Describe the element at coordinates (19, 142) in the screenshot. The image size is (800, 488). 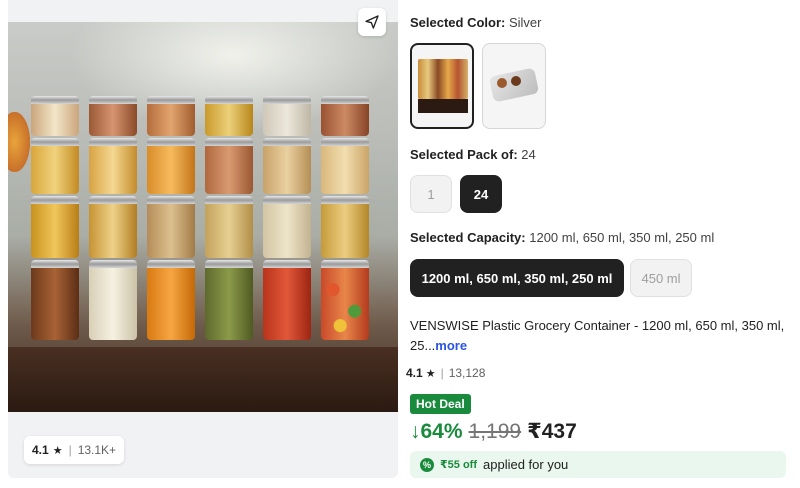
I see `photo-leaf-decoration` at that location.